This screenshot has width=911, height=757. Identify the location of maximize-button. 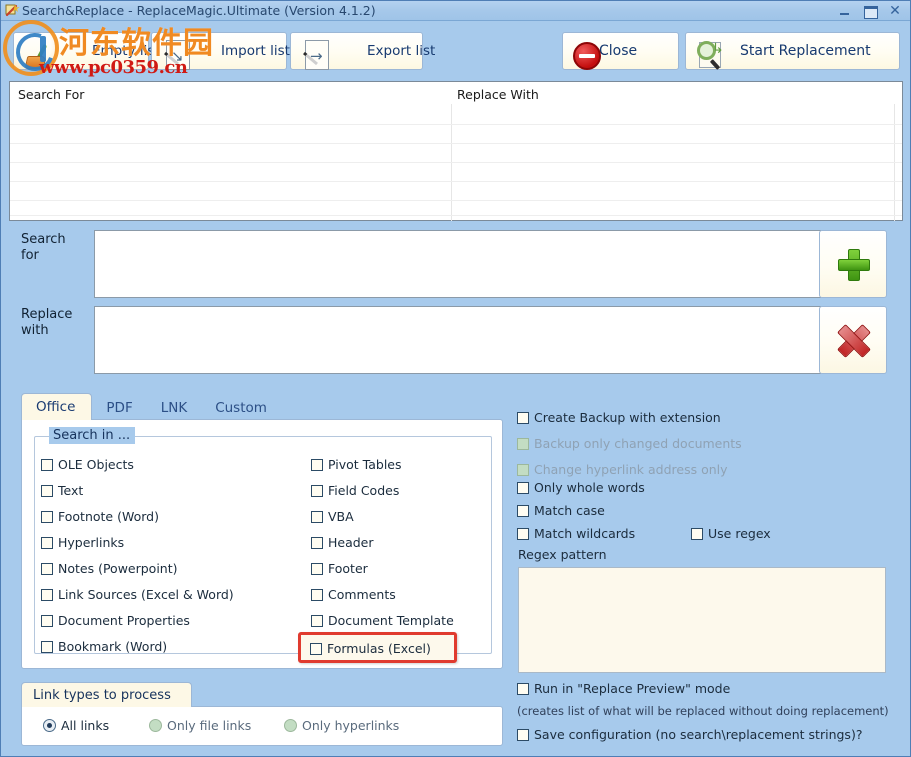
(870, 11).